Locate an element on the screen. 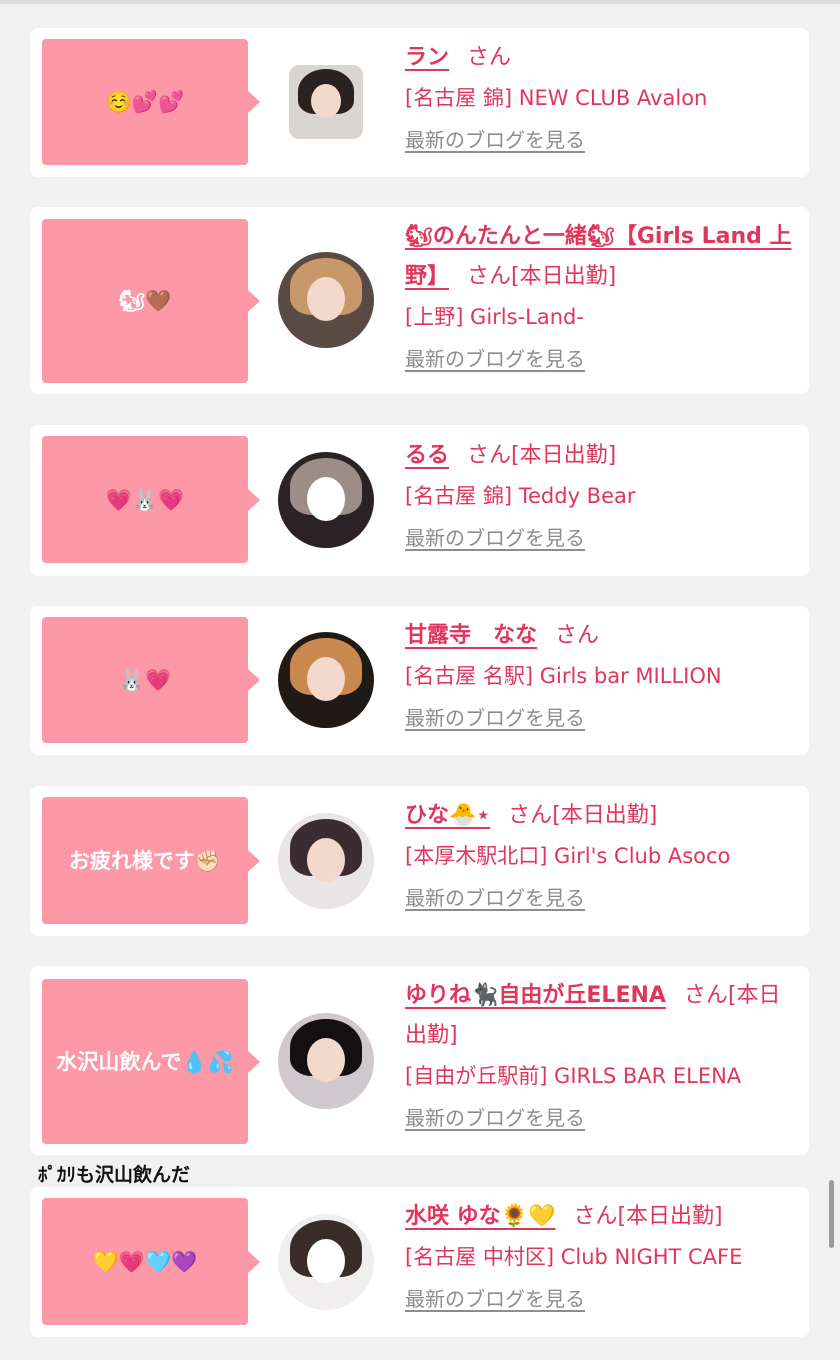 The image size is (840, 1360). shop-label: [自由が丘駅前] GIRLS BAR ELENA is located at coordinates (573, 1076).